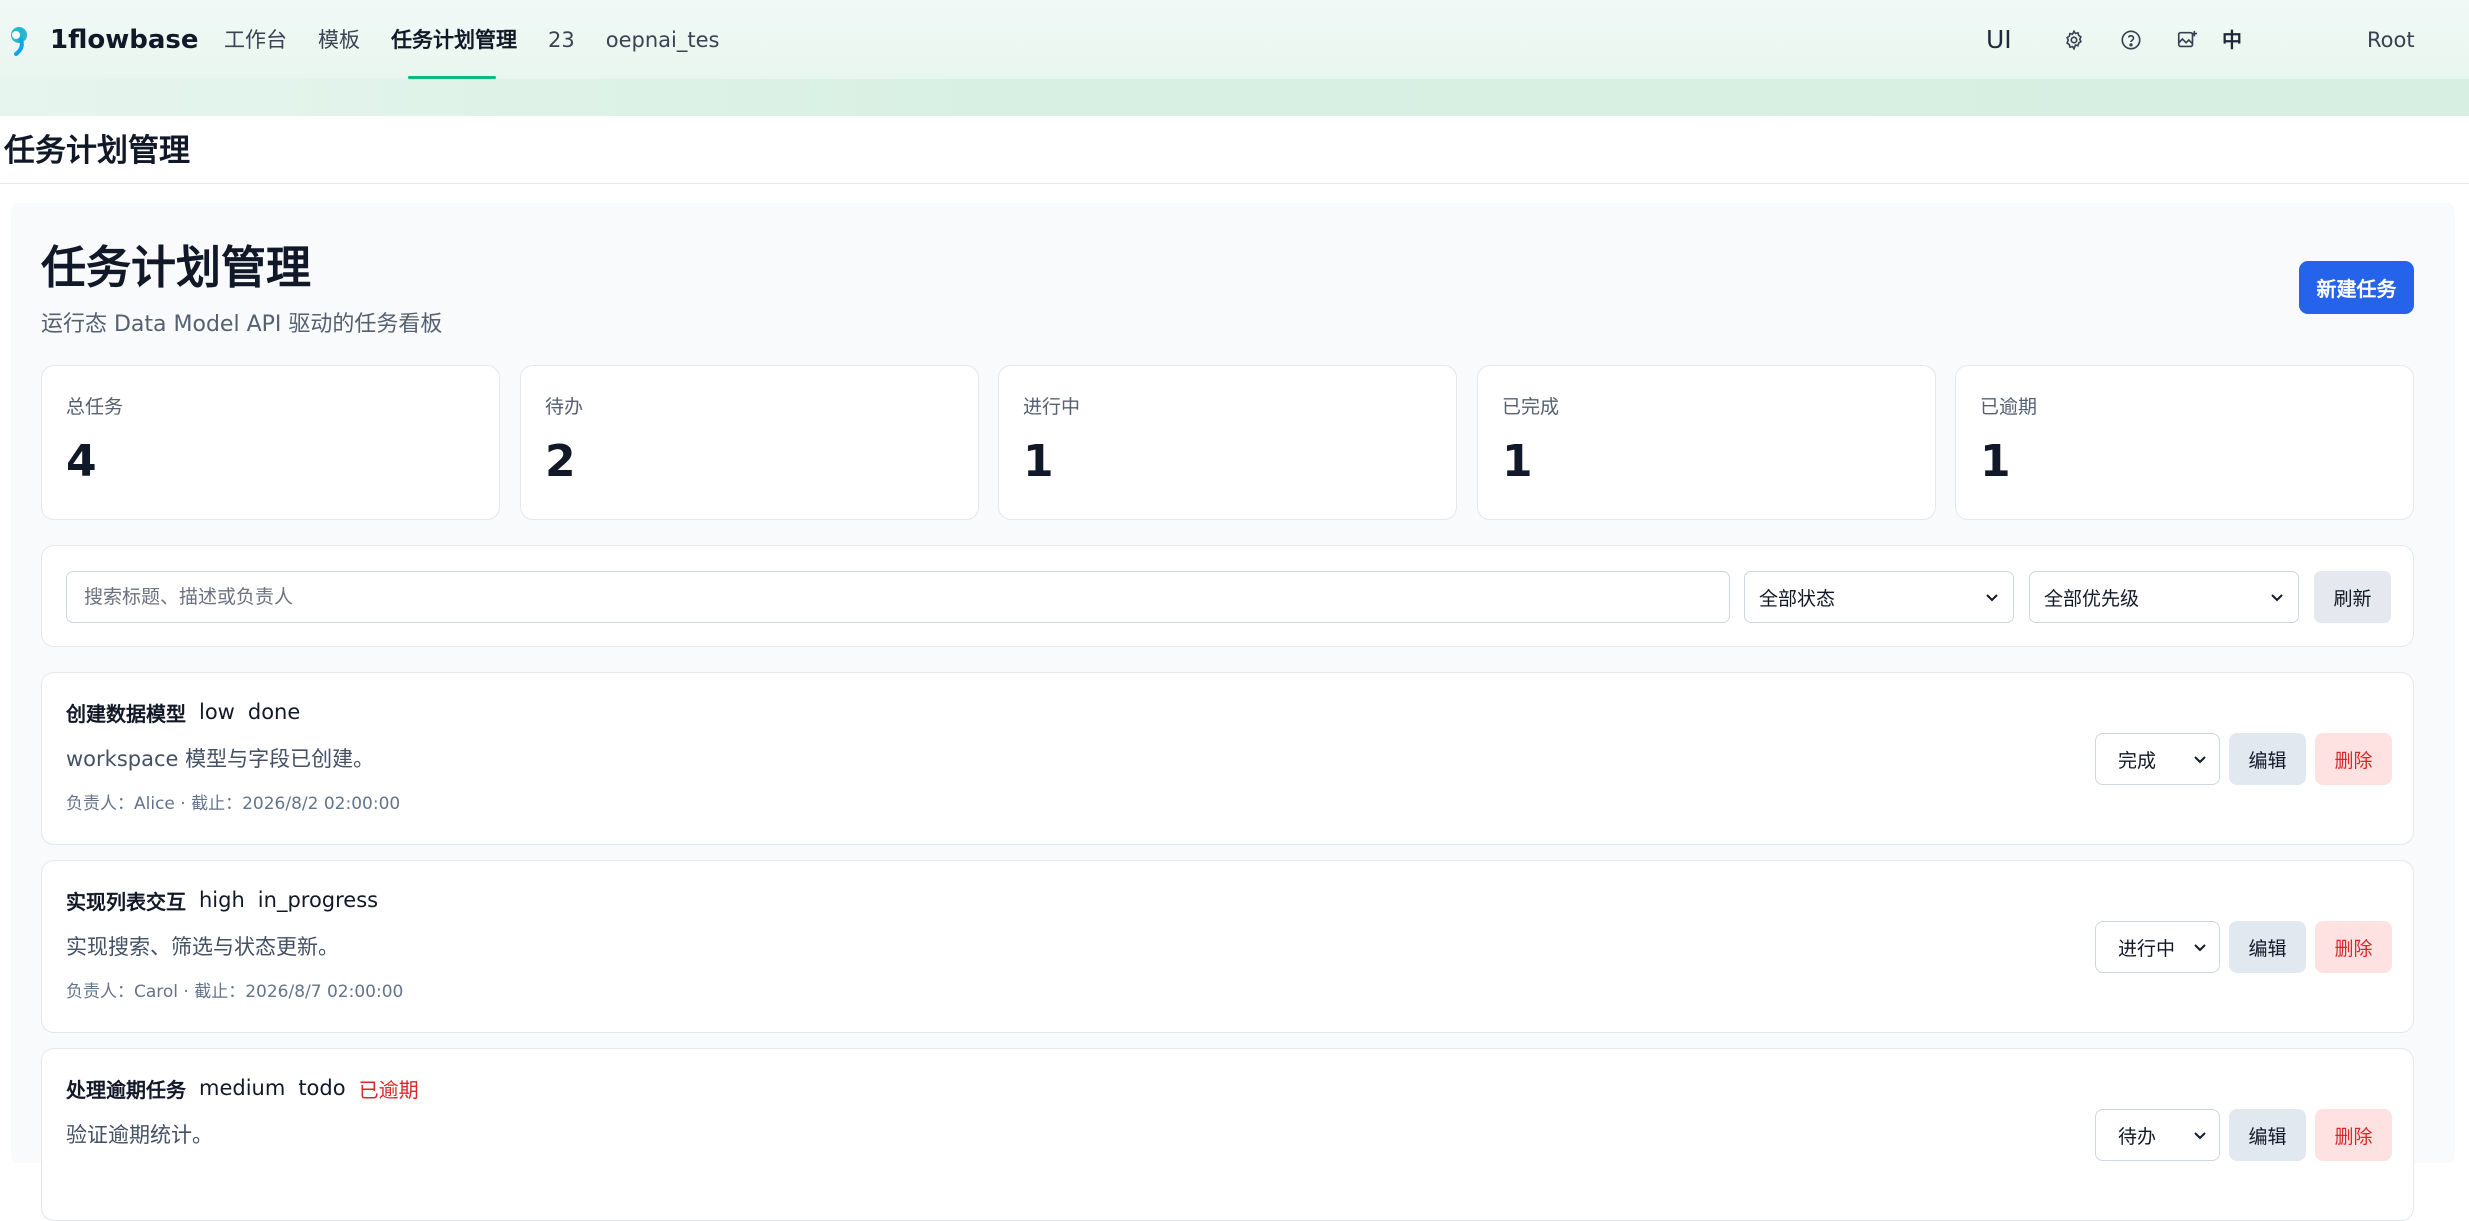 The width and height of the screenshot is (2469, 1221). What do you see at coordinates (1234, 97) in the screenshot?
I see `topbar-accent-band` at bounding box center [1234, 97].